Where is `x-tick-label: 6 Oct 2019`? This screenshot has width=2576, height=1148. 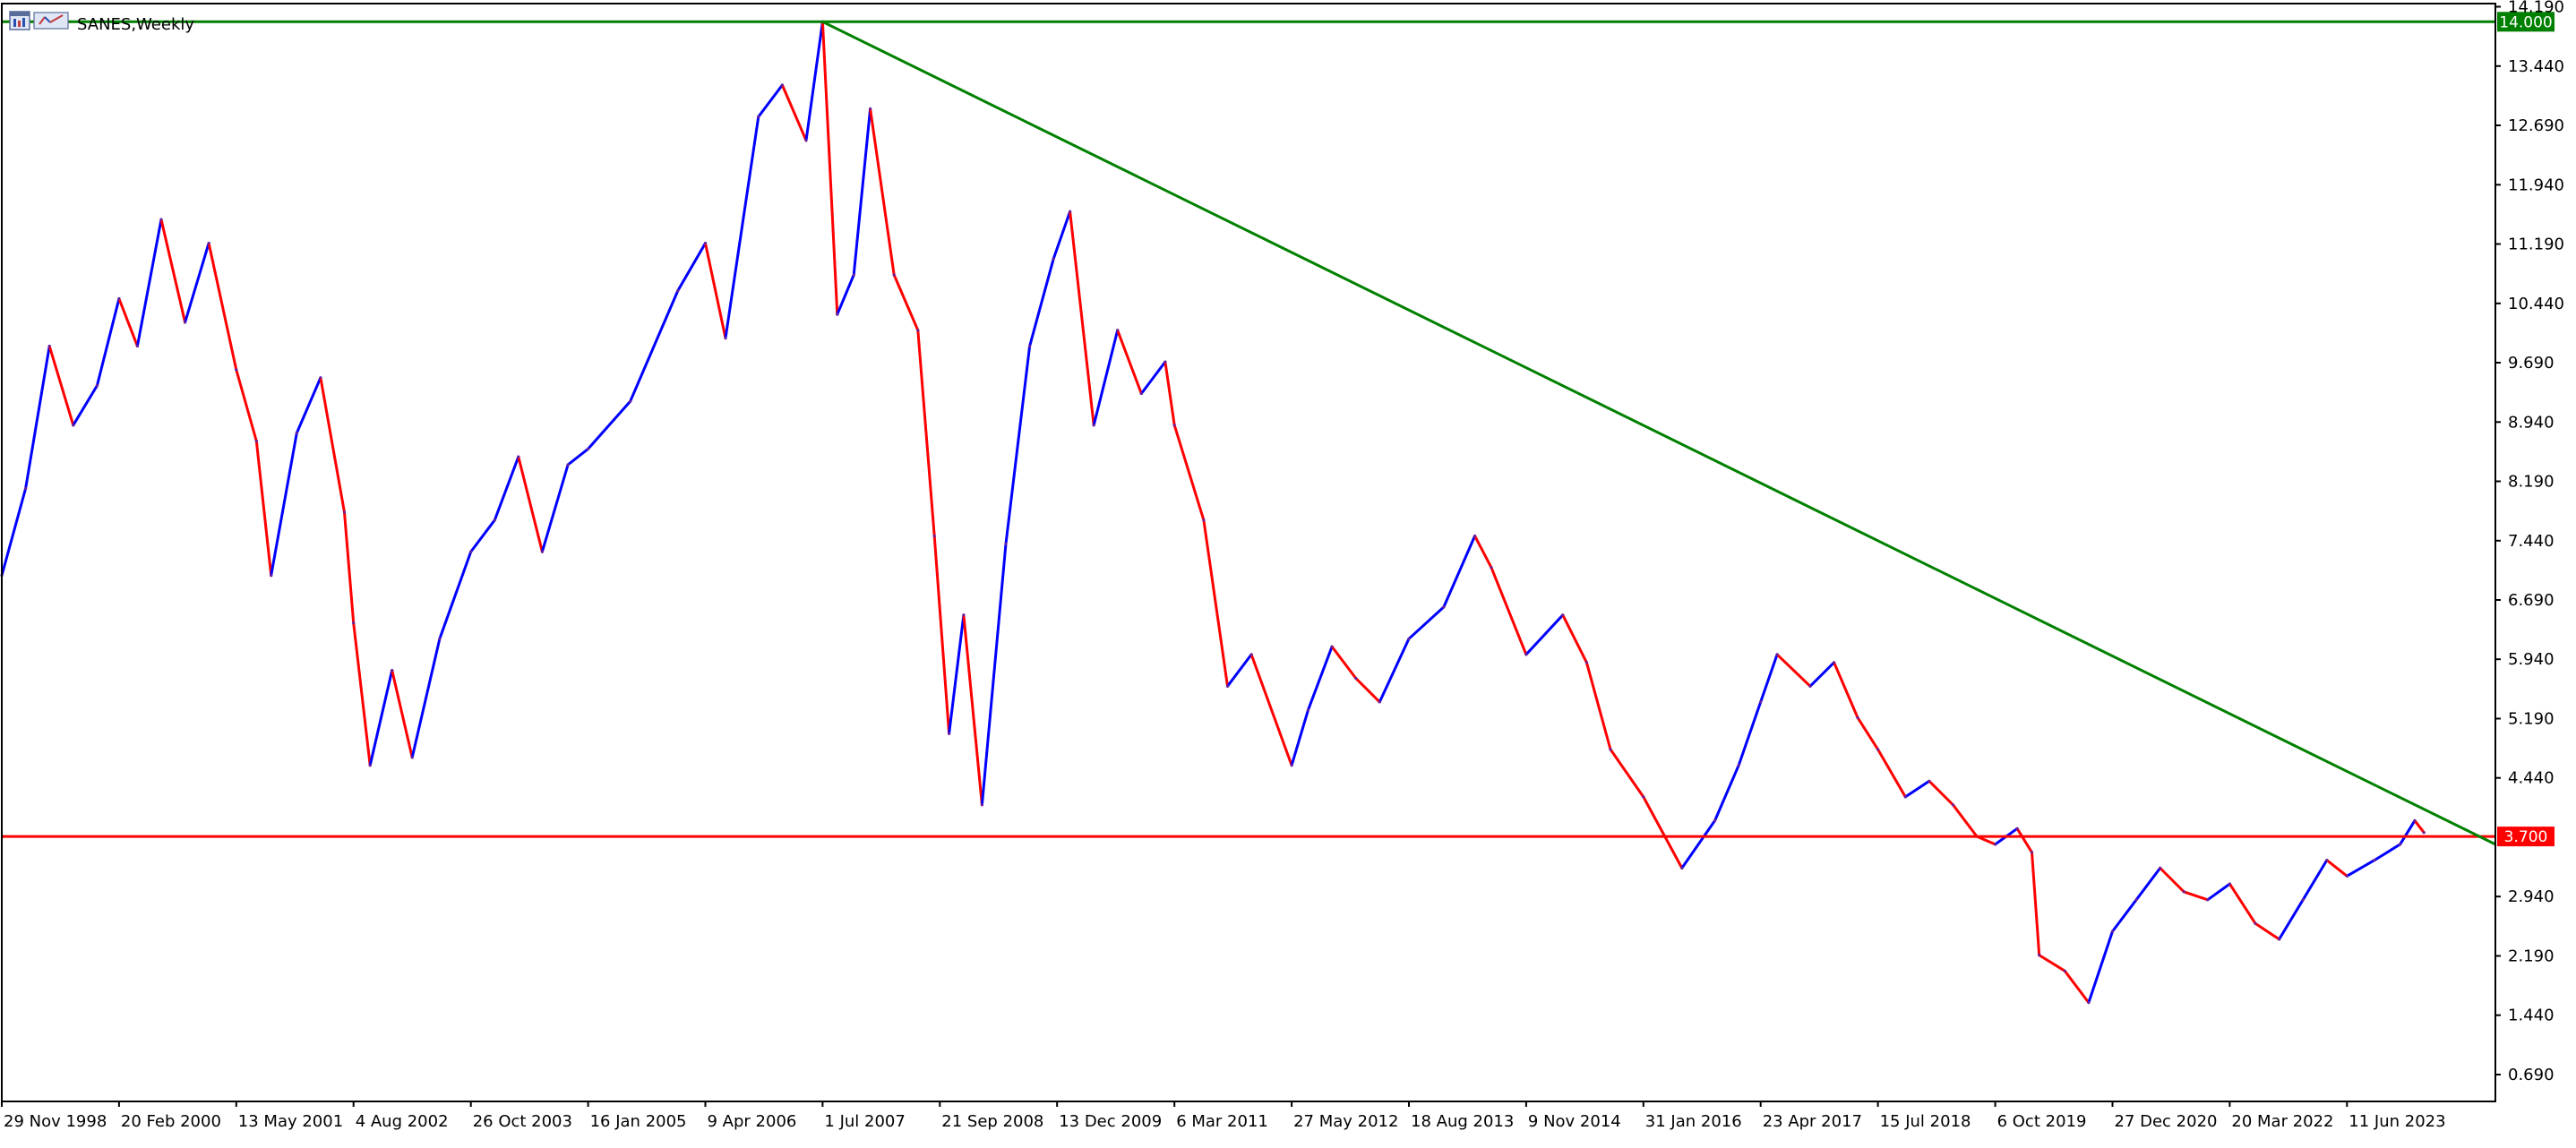 x-tick-label: 6 Oct 2019 is located at coordinates (2042, 1121).